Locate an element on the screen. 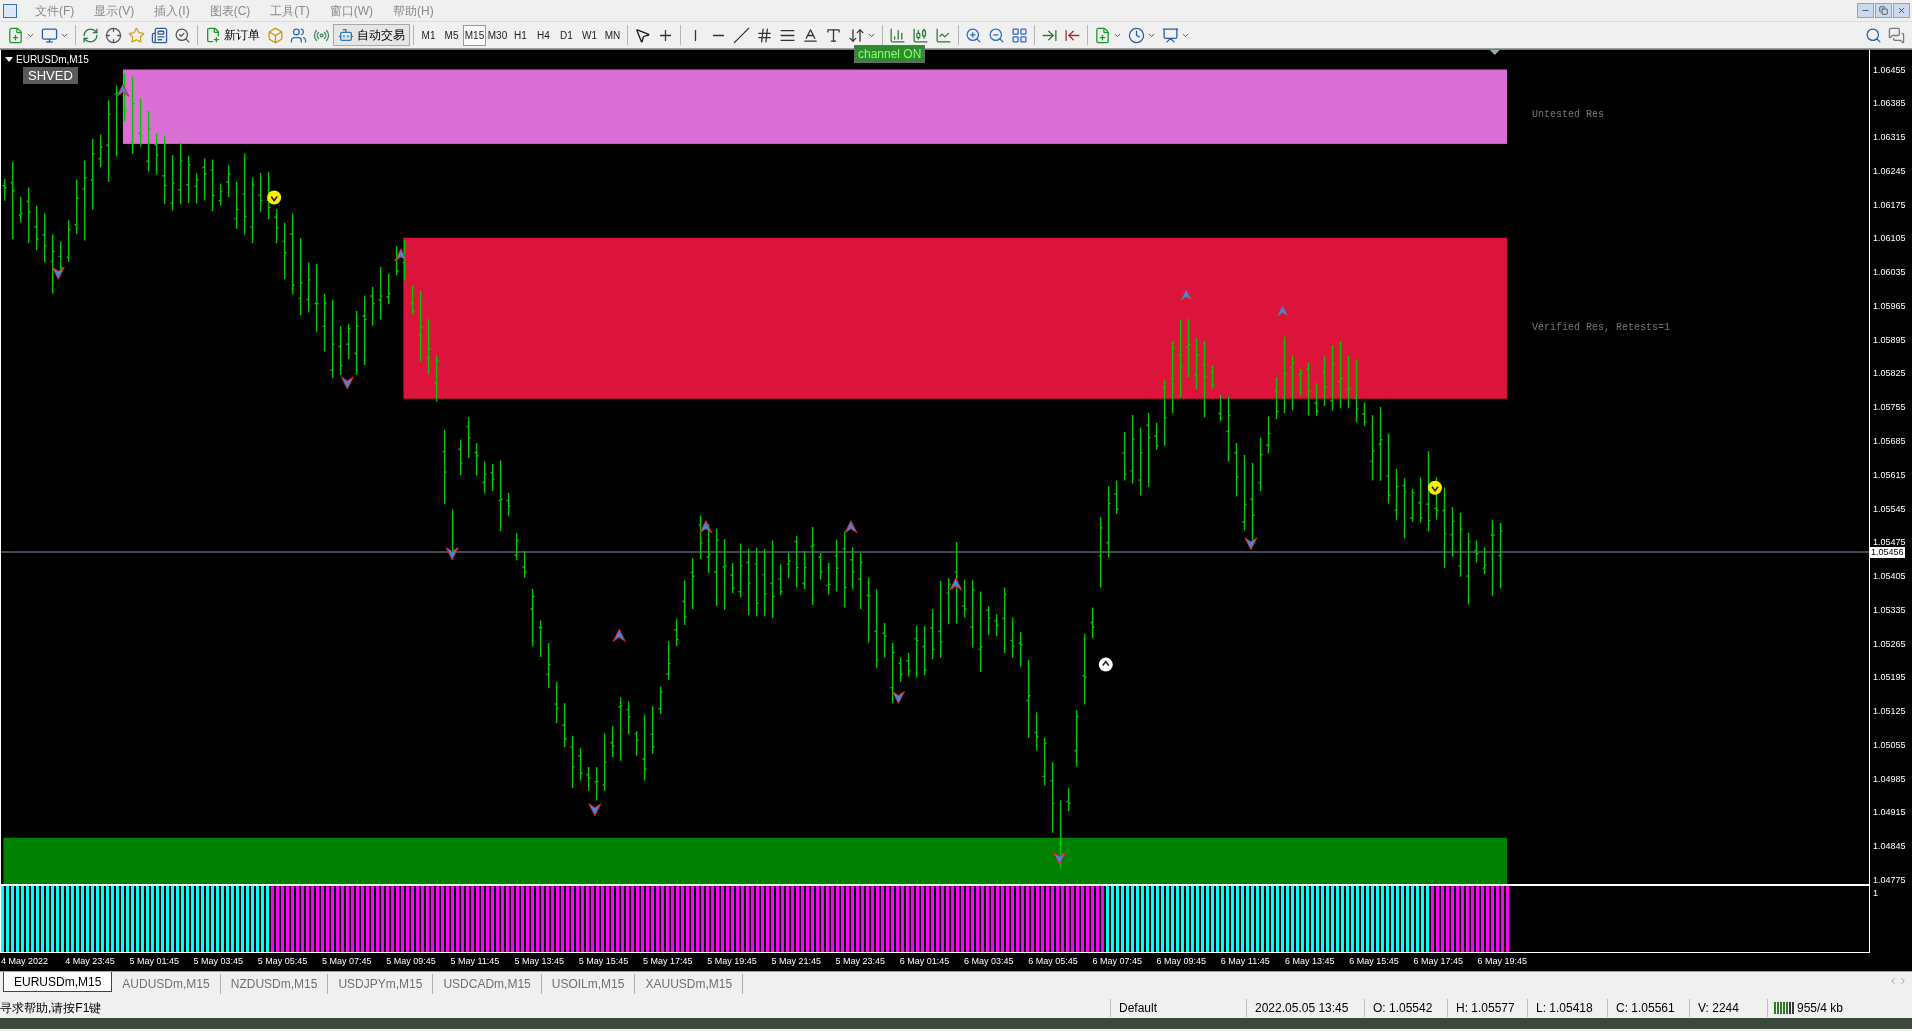 The width and height of the screenshot is (1912, 1031). time-axis-label: 6 May 19:45 is located at coordinates (1502, 961).